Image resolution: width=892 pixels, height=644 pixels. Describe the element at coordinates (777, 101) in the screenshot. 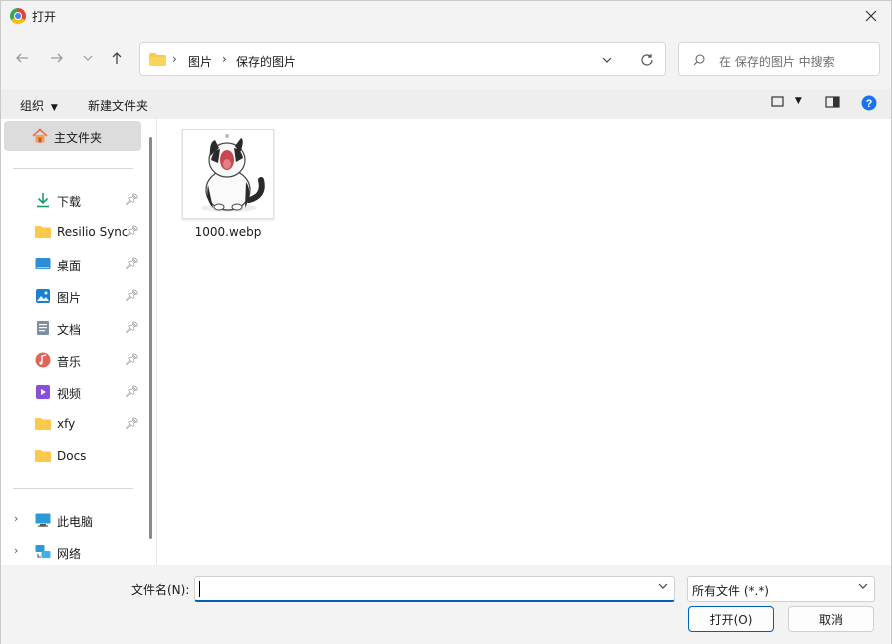

I see `view-icon` at that location.